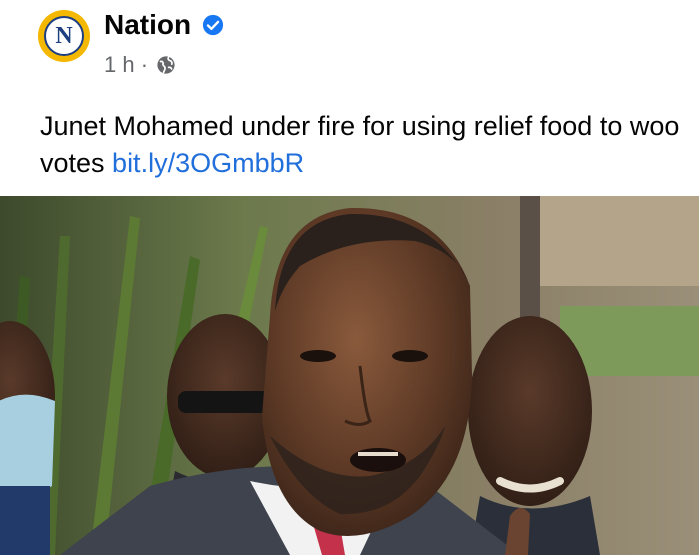  I want to click on post-meta: 1 h ·, so click(140, 64).